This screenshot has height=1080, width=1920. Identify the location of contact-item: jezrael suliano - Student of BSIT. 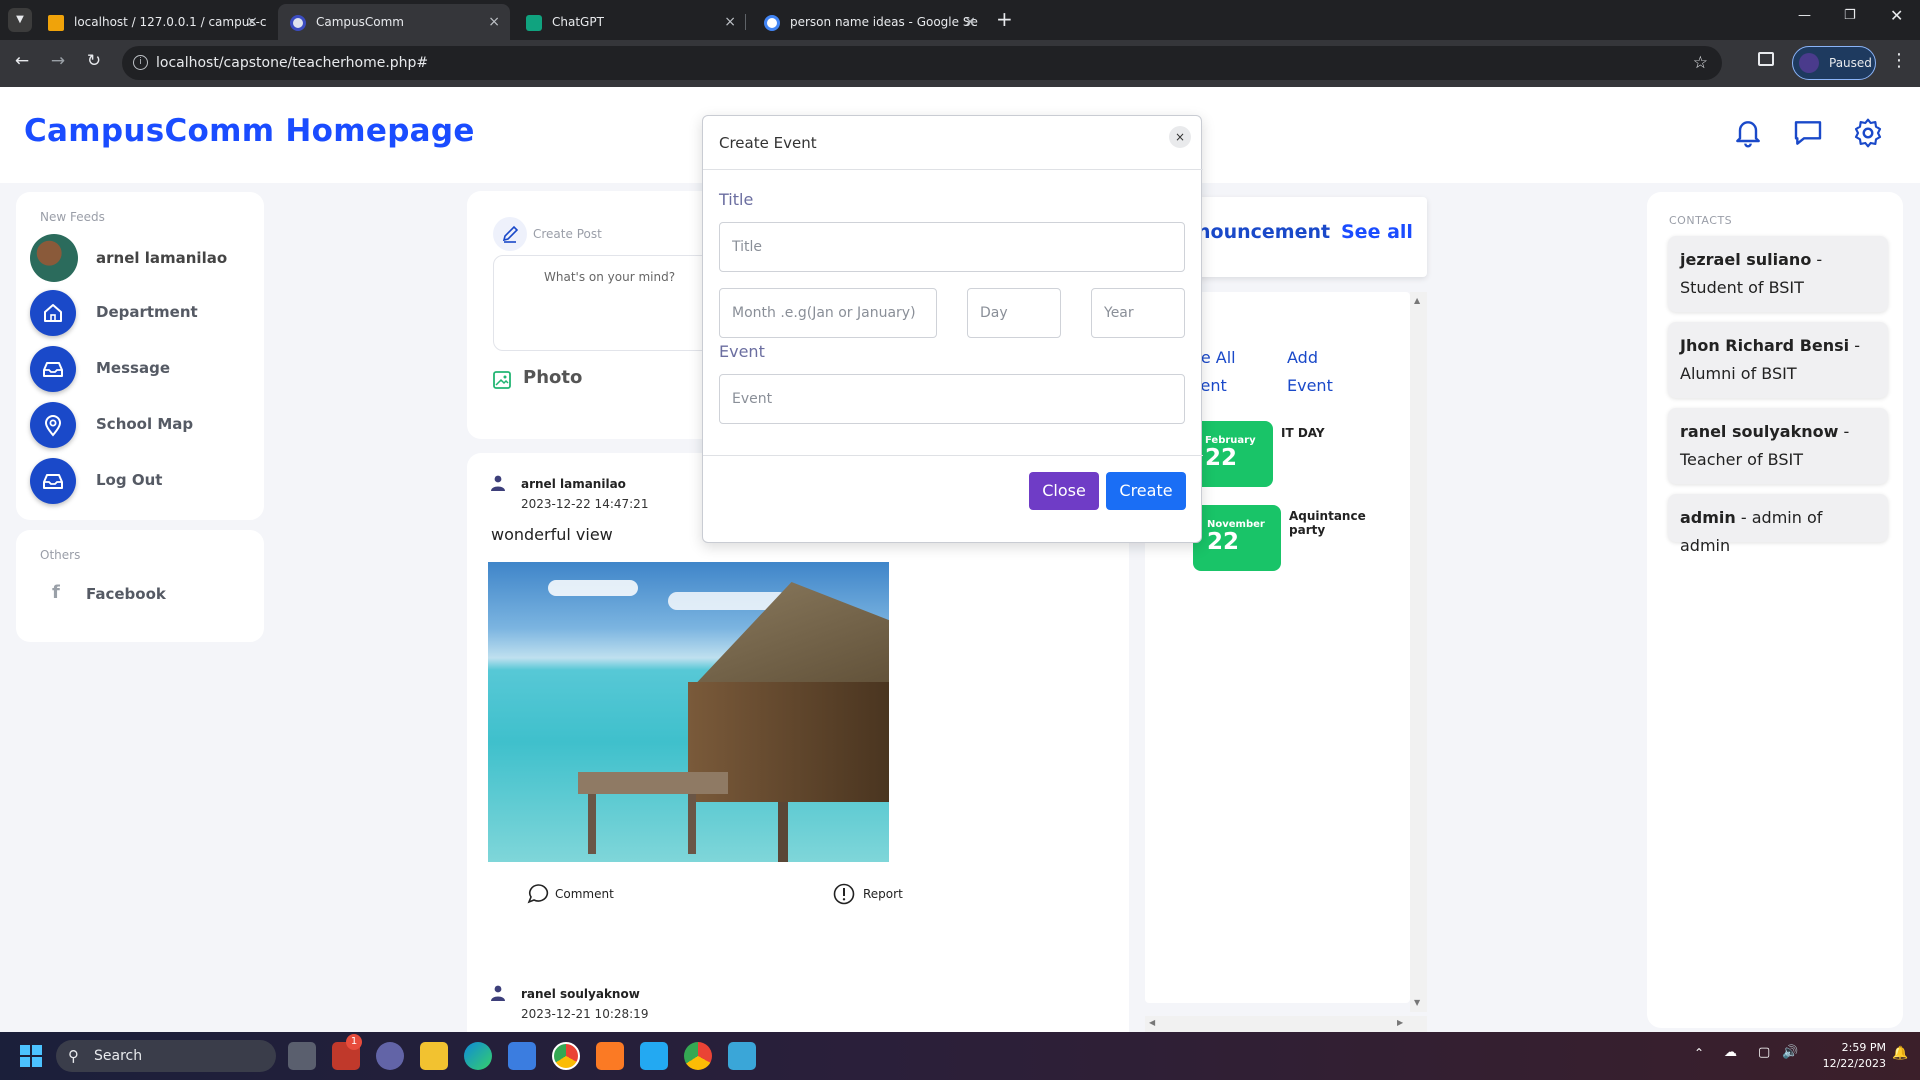
(1778, 274).